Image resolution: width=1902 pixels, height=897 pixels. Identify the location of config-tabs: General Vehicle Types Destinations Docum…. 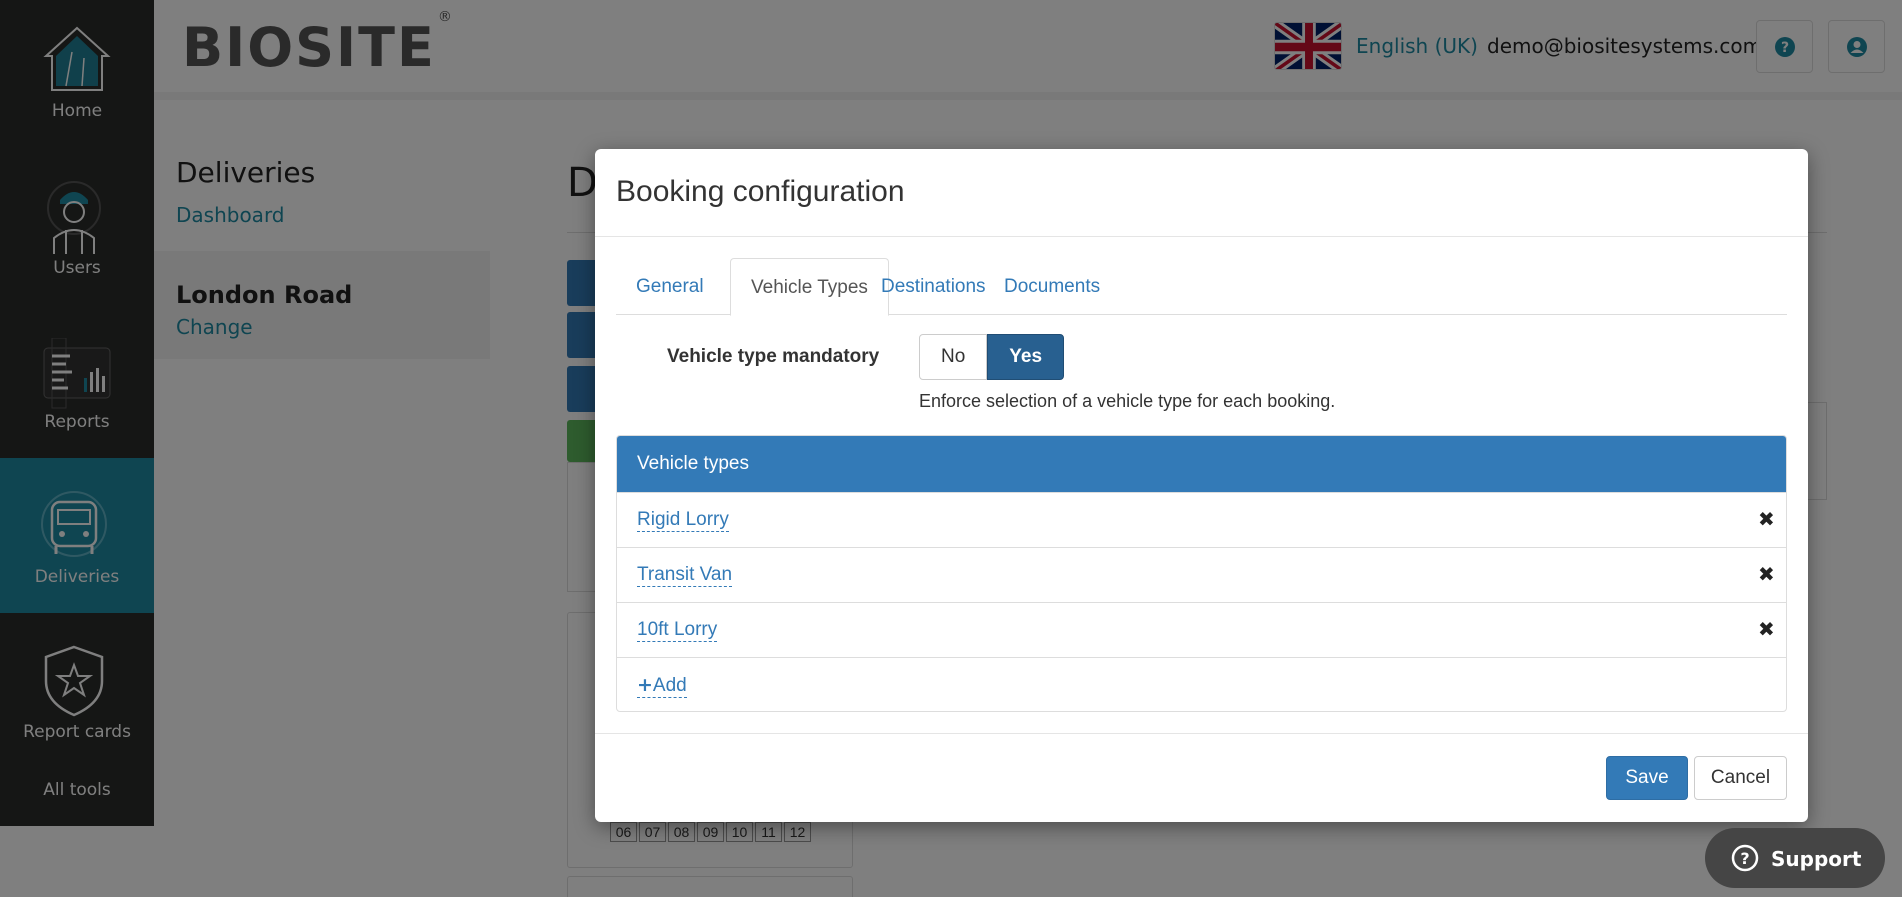
(1201, 287).